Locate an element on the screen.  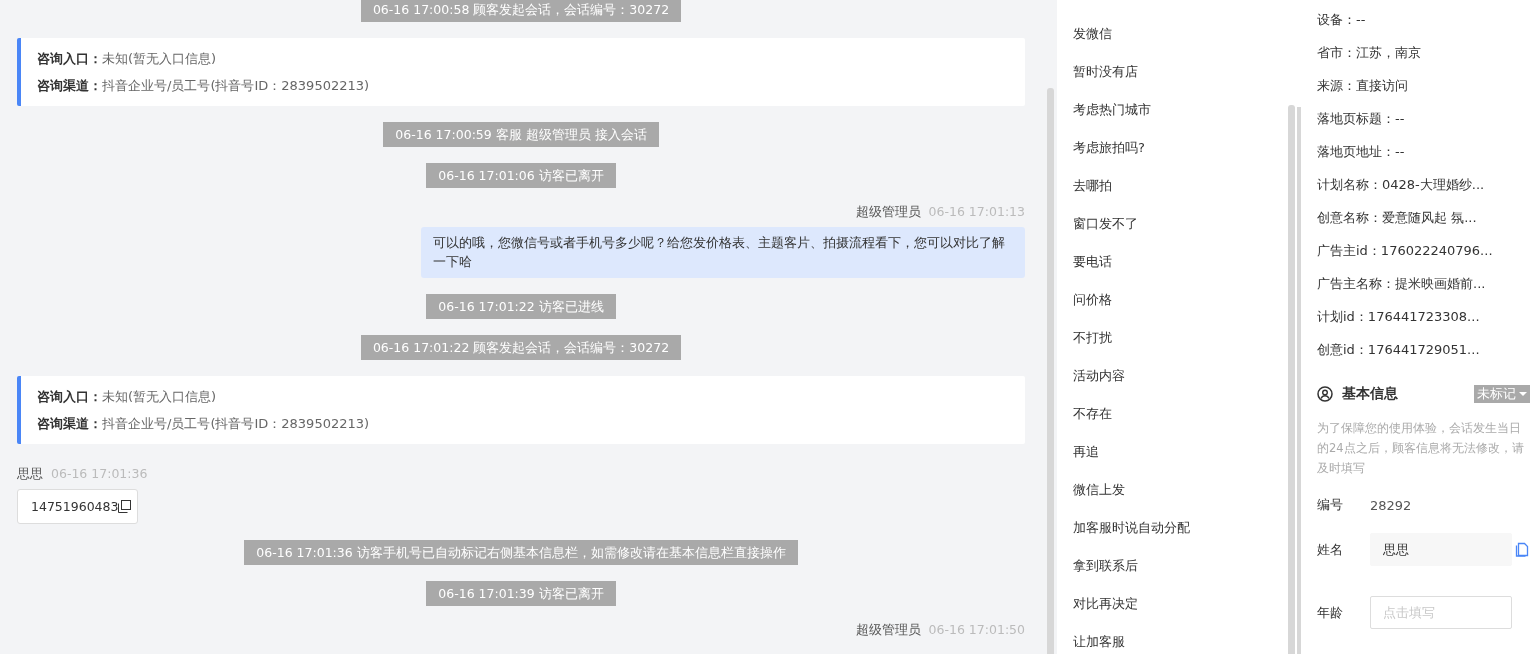
sender-name: 思思 is located at coordinates (30, 474).